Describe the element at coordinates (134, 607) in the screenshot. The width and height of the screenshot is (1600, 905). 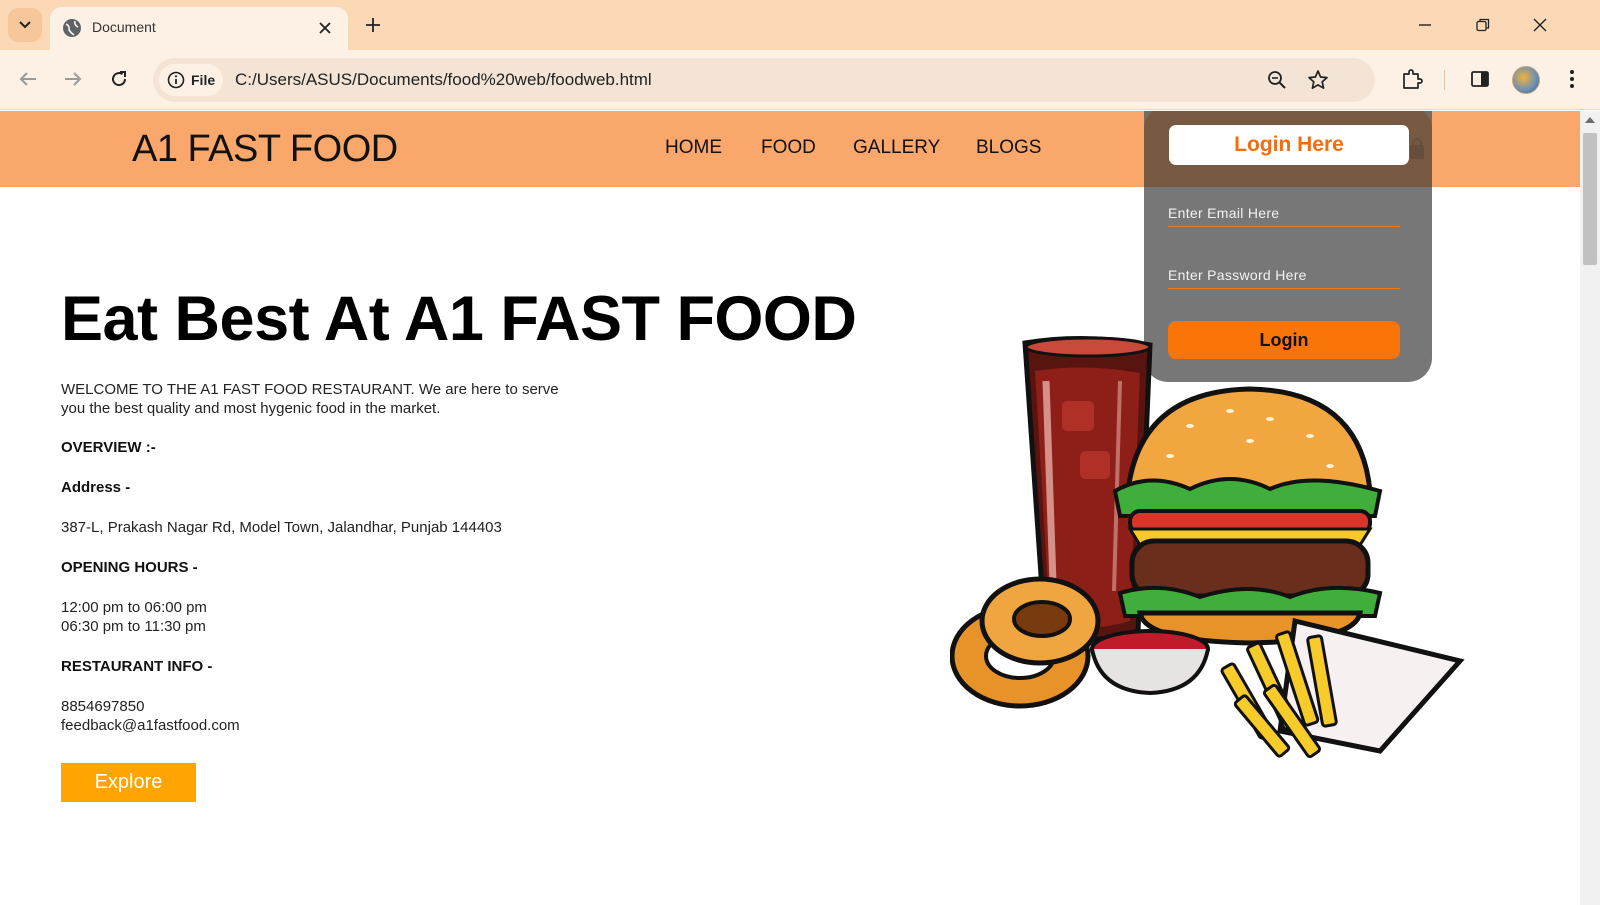
I see `hours-line-1: 12:00 pm to 06:00 pm` at that location.